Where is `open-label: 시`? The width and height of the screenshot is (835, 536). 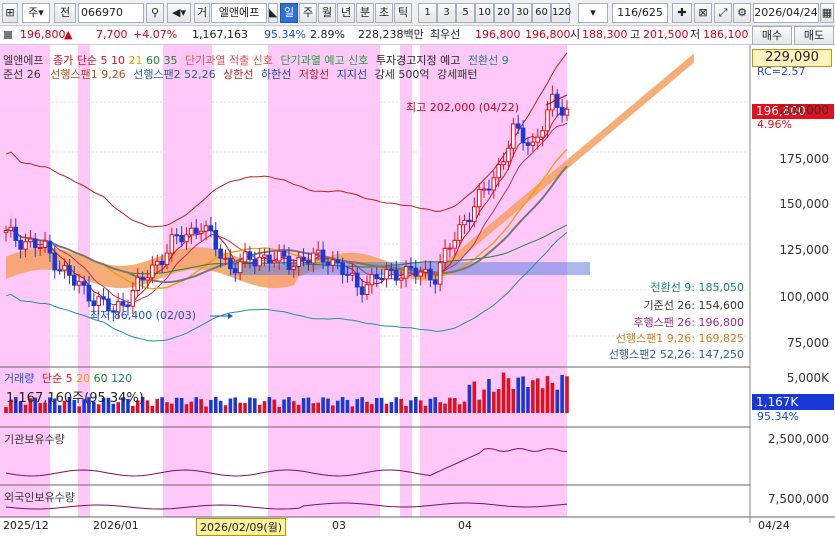
open-label: 시 is located at coordinates (575, 34).